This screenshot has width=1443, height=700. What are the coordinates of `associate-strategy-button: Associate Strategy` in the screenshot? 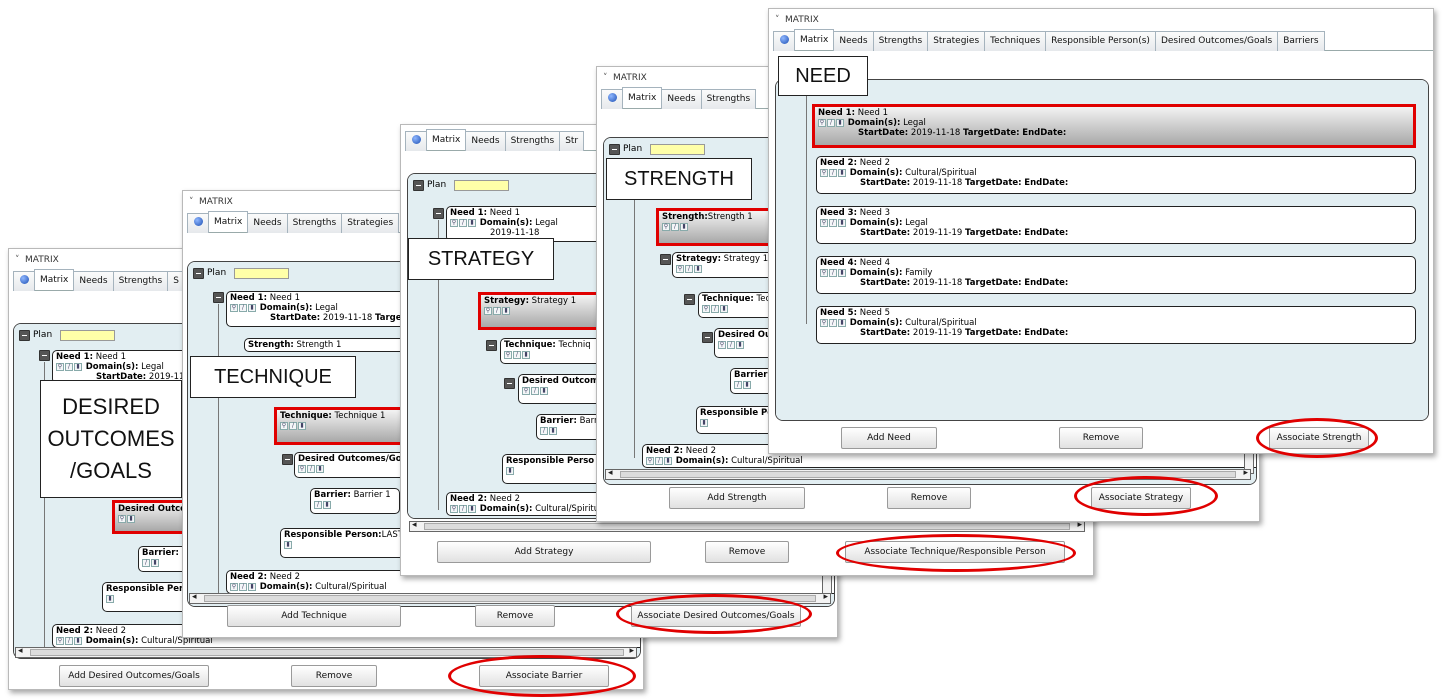 It's located at (1141, 498).